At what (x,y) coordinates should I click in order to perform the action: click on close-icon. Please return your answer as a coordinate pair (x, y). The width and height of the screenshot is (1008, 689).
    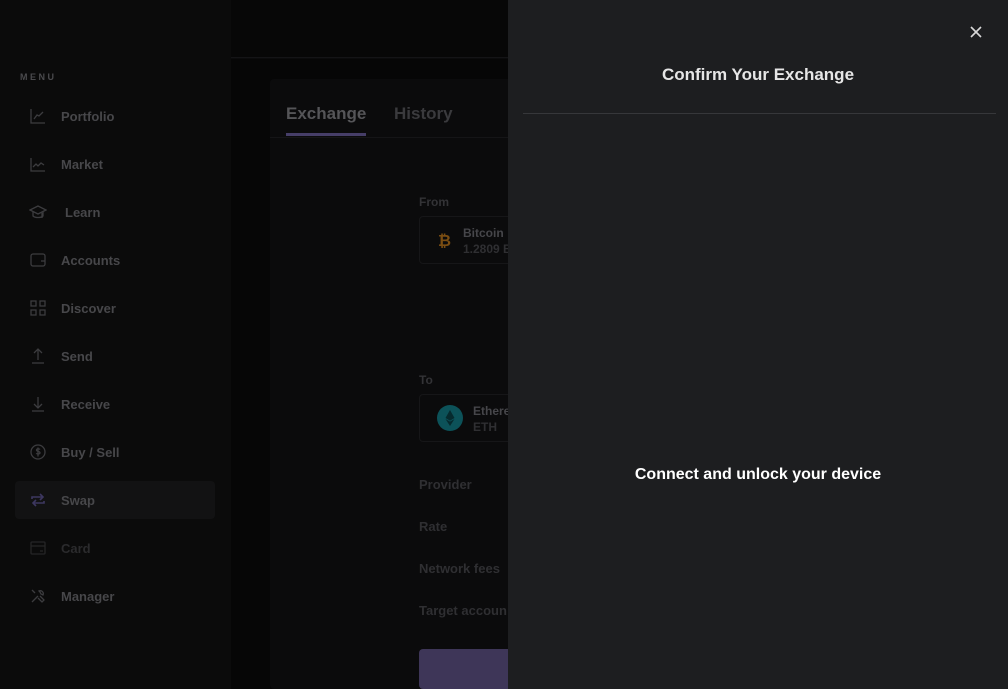
    Looking at the image, I should click on (976, 32).